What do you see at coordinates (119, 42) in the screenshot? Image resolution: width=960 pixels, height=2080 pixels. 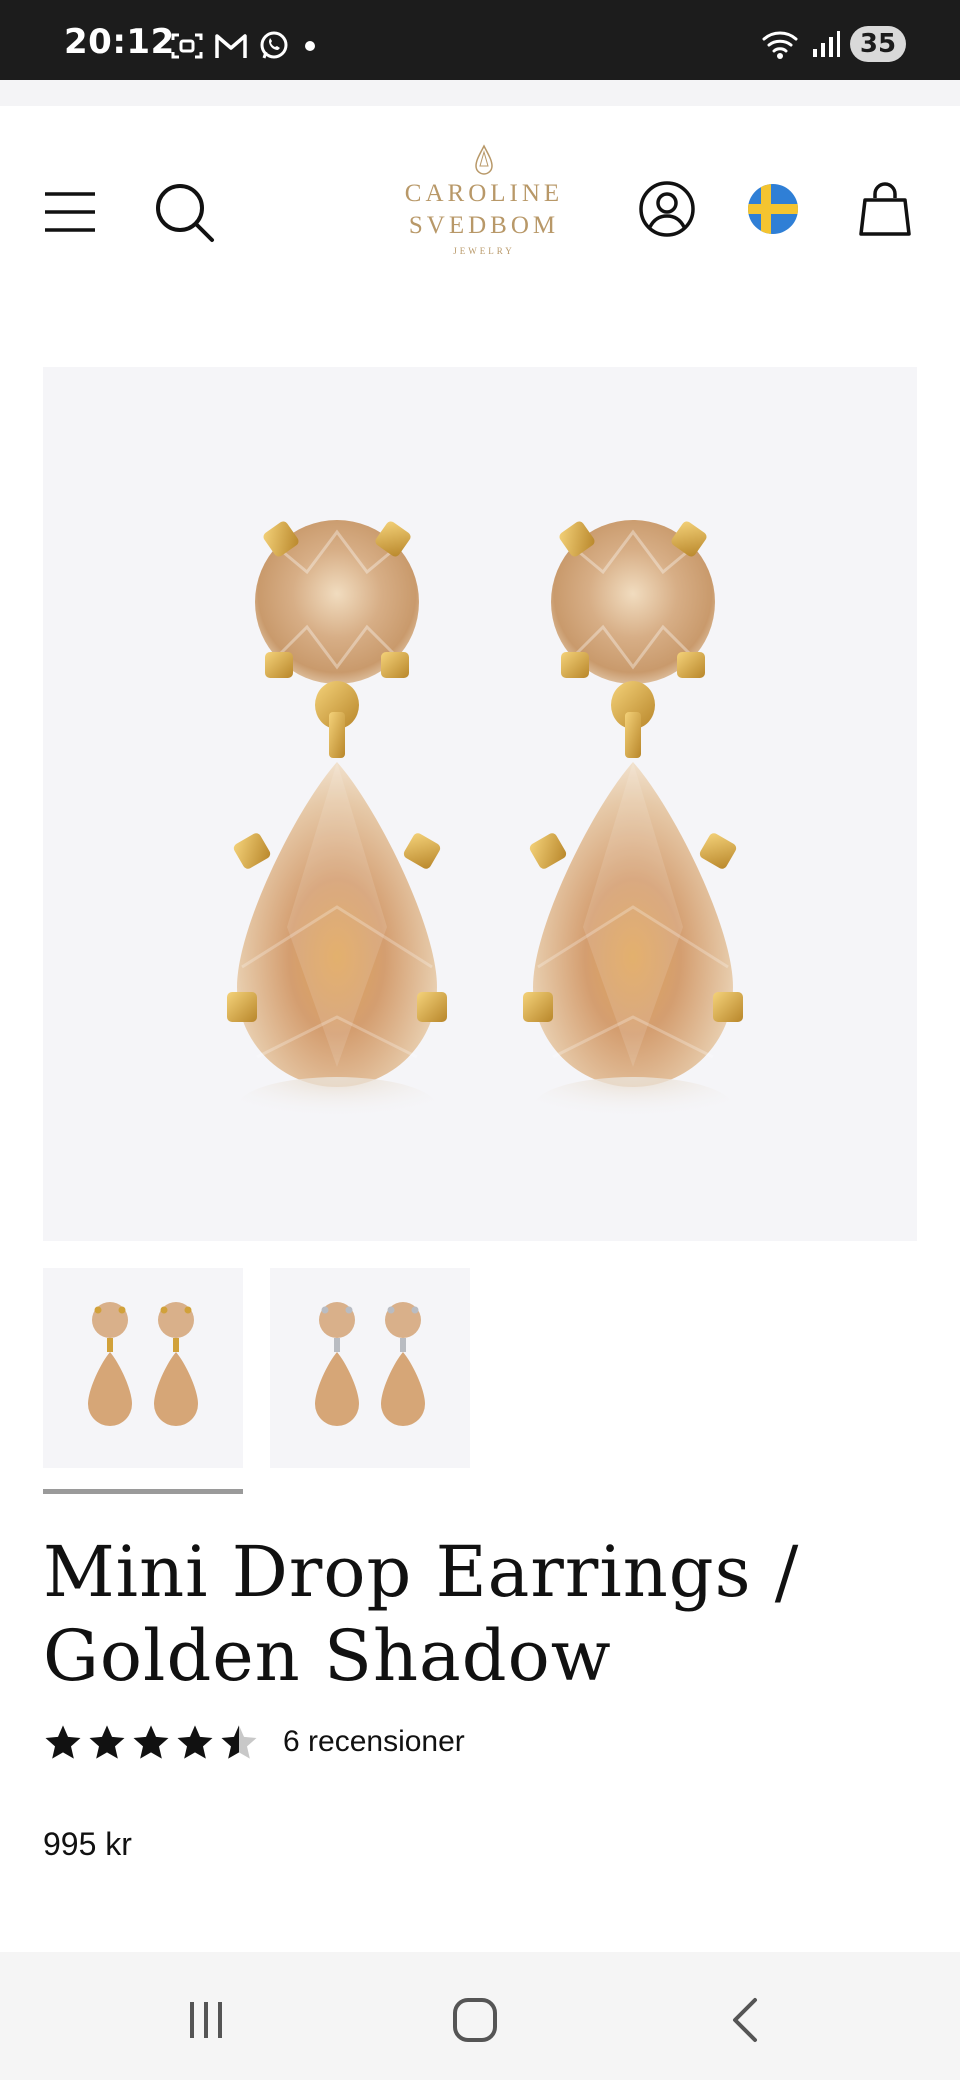 I see `status-time: 20:12` at bounding box center [119, 42].